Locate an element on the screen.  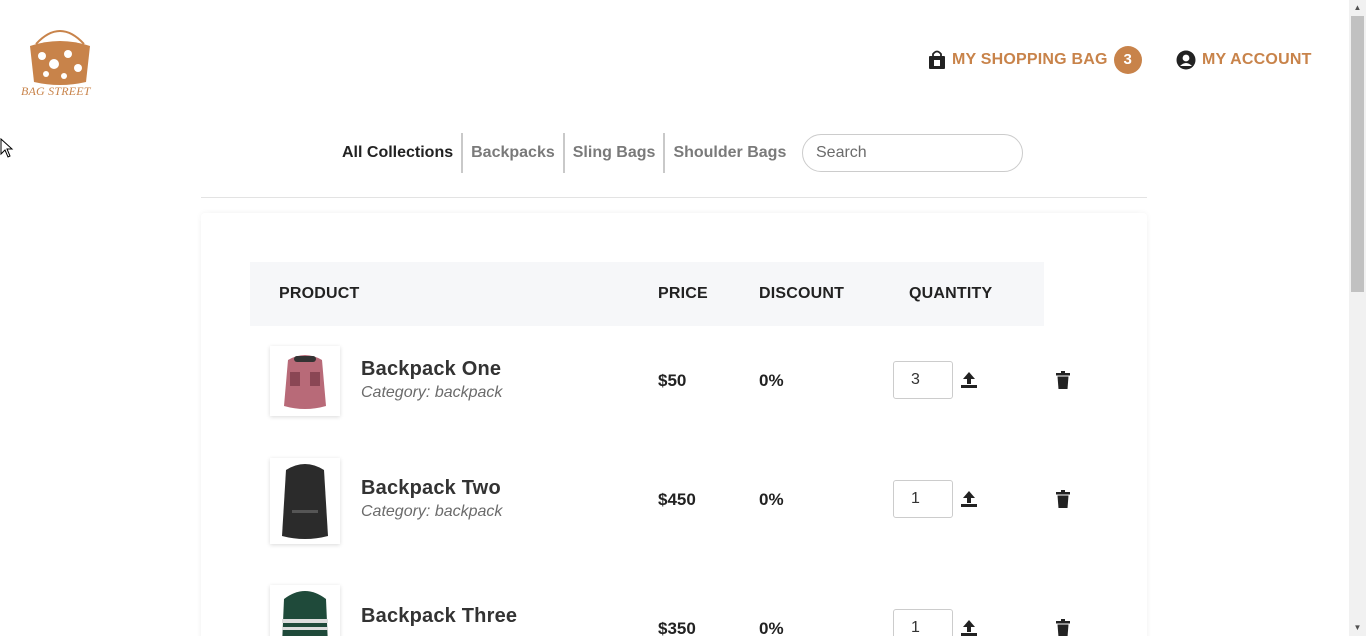
scroll-thumb is located at coordinates (1357, 154).